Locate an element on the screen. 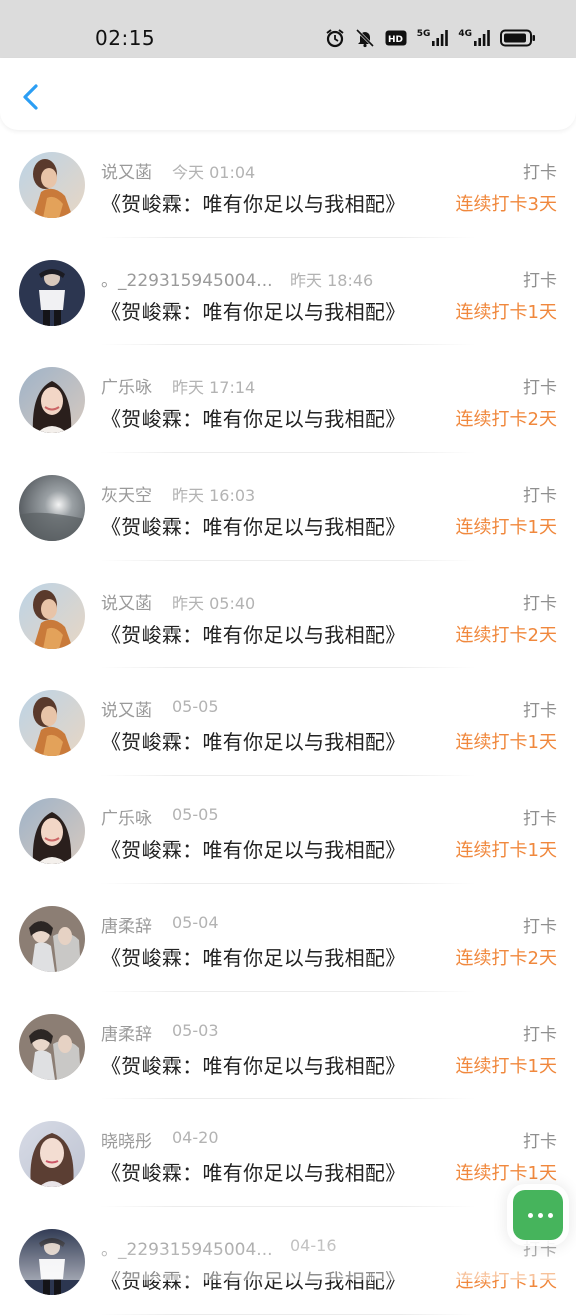 The width and height of the screenshot is (576, 1315). user-name: 晓晓彤 is located at coordinates (126, 1139).